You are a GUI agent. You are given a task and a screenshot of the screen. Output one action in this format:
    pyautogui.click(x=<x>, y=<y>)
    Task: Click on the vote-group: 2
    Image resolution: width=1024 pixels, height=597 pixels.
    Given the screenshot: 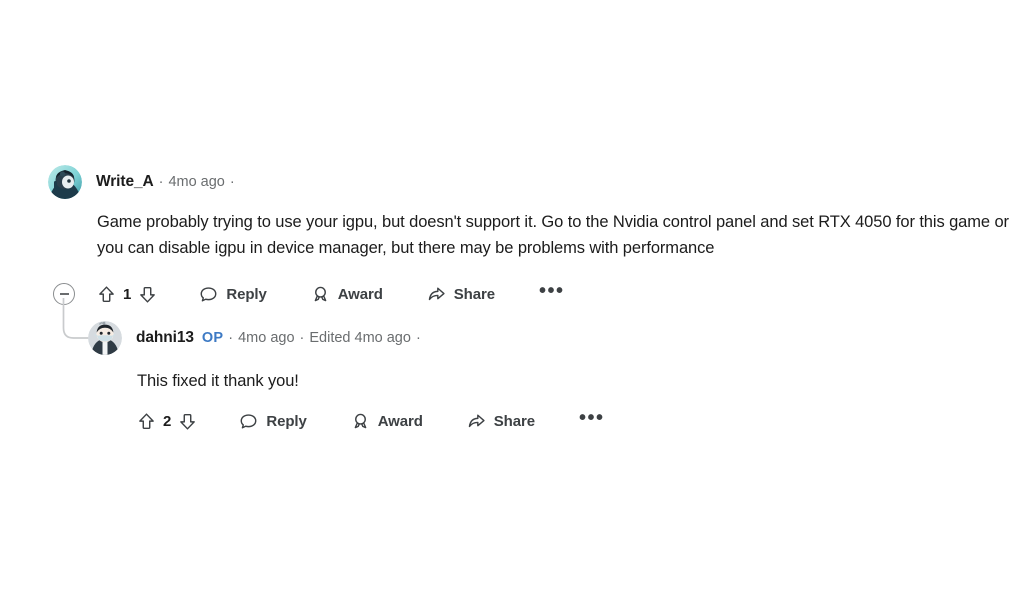 What is the action you would take?
    pyautogui.click(x=167, y=421)
    